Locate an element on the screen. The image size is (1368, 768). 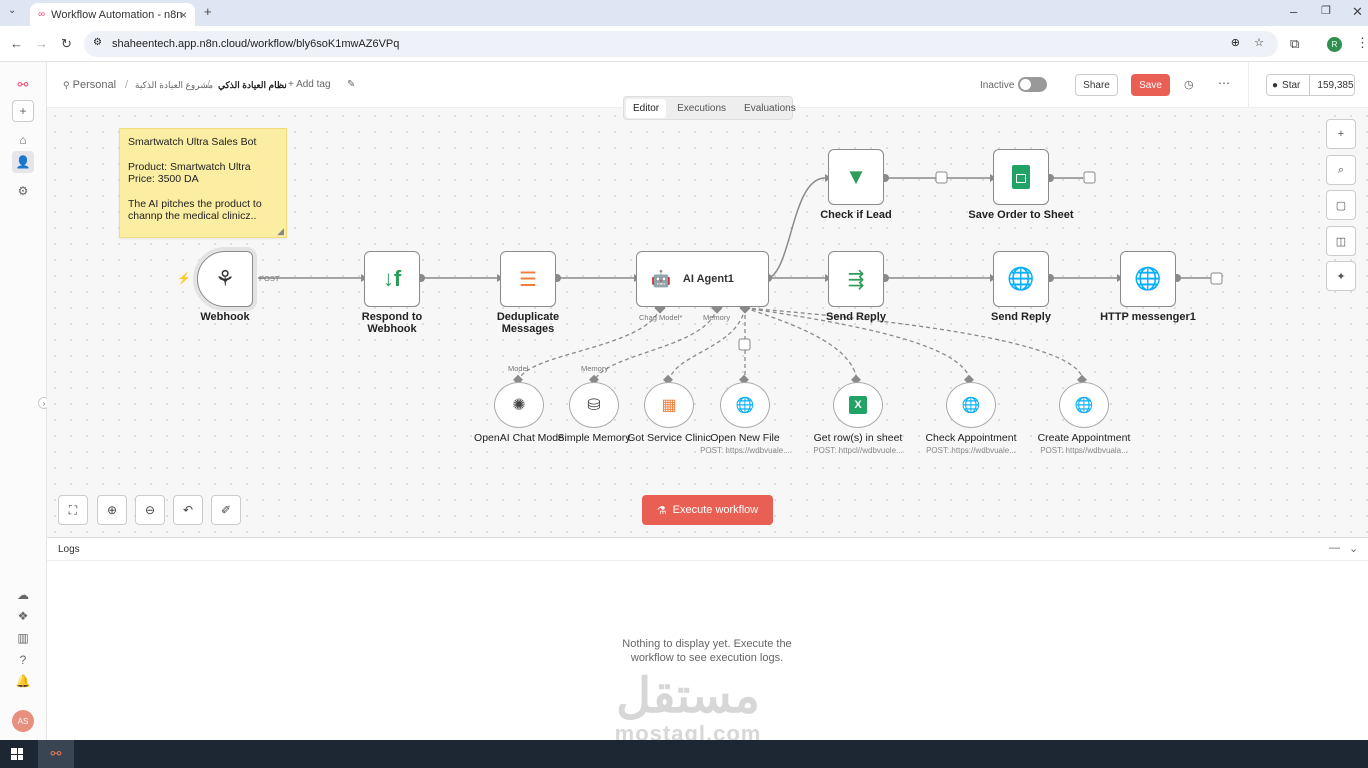
panel-toggle-icon: ◫ is located at coordinates (1341, 241).